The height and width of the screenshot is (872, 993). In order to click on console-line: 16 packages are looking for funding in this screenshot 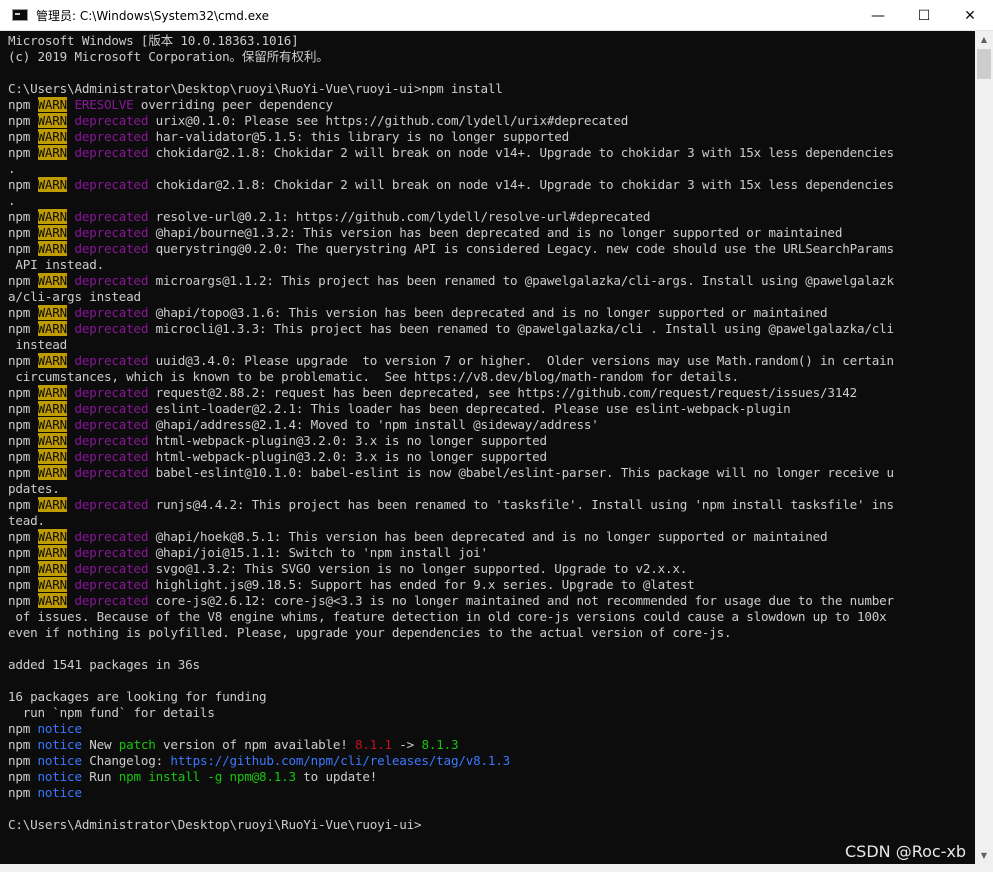, I will do `click(490, 697)`.